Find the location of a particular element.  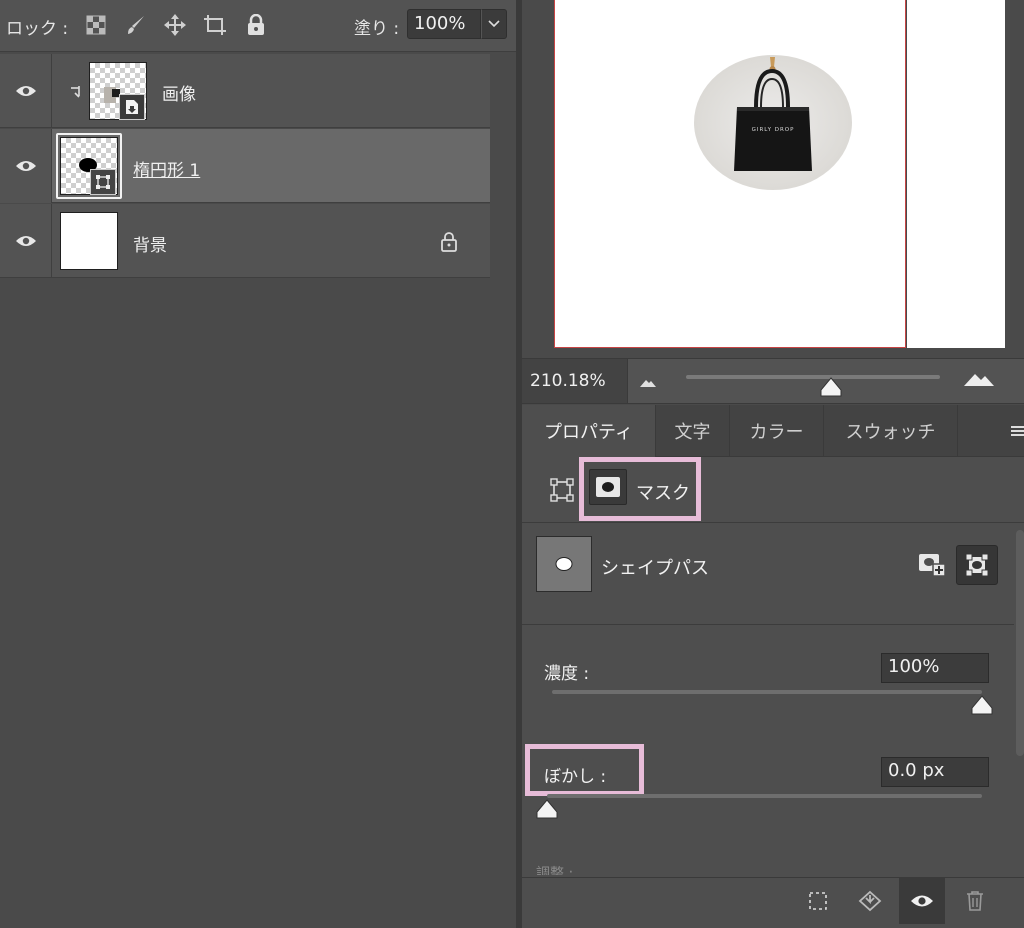

tab-properties: プロパティ is located at coordinates (589, 431).